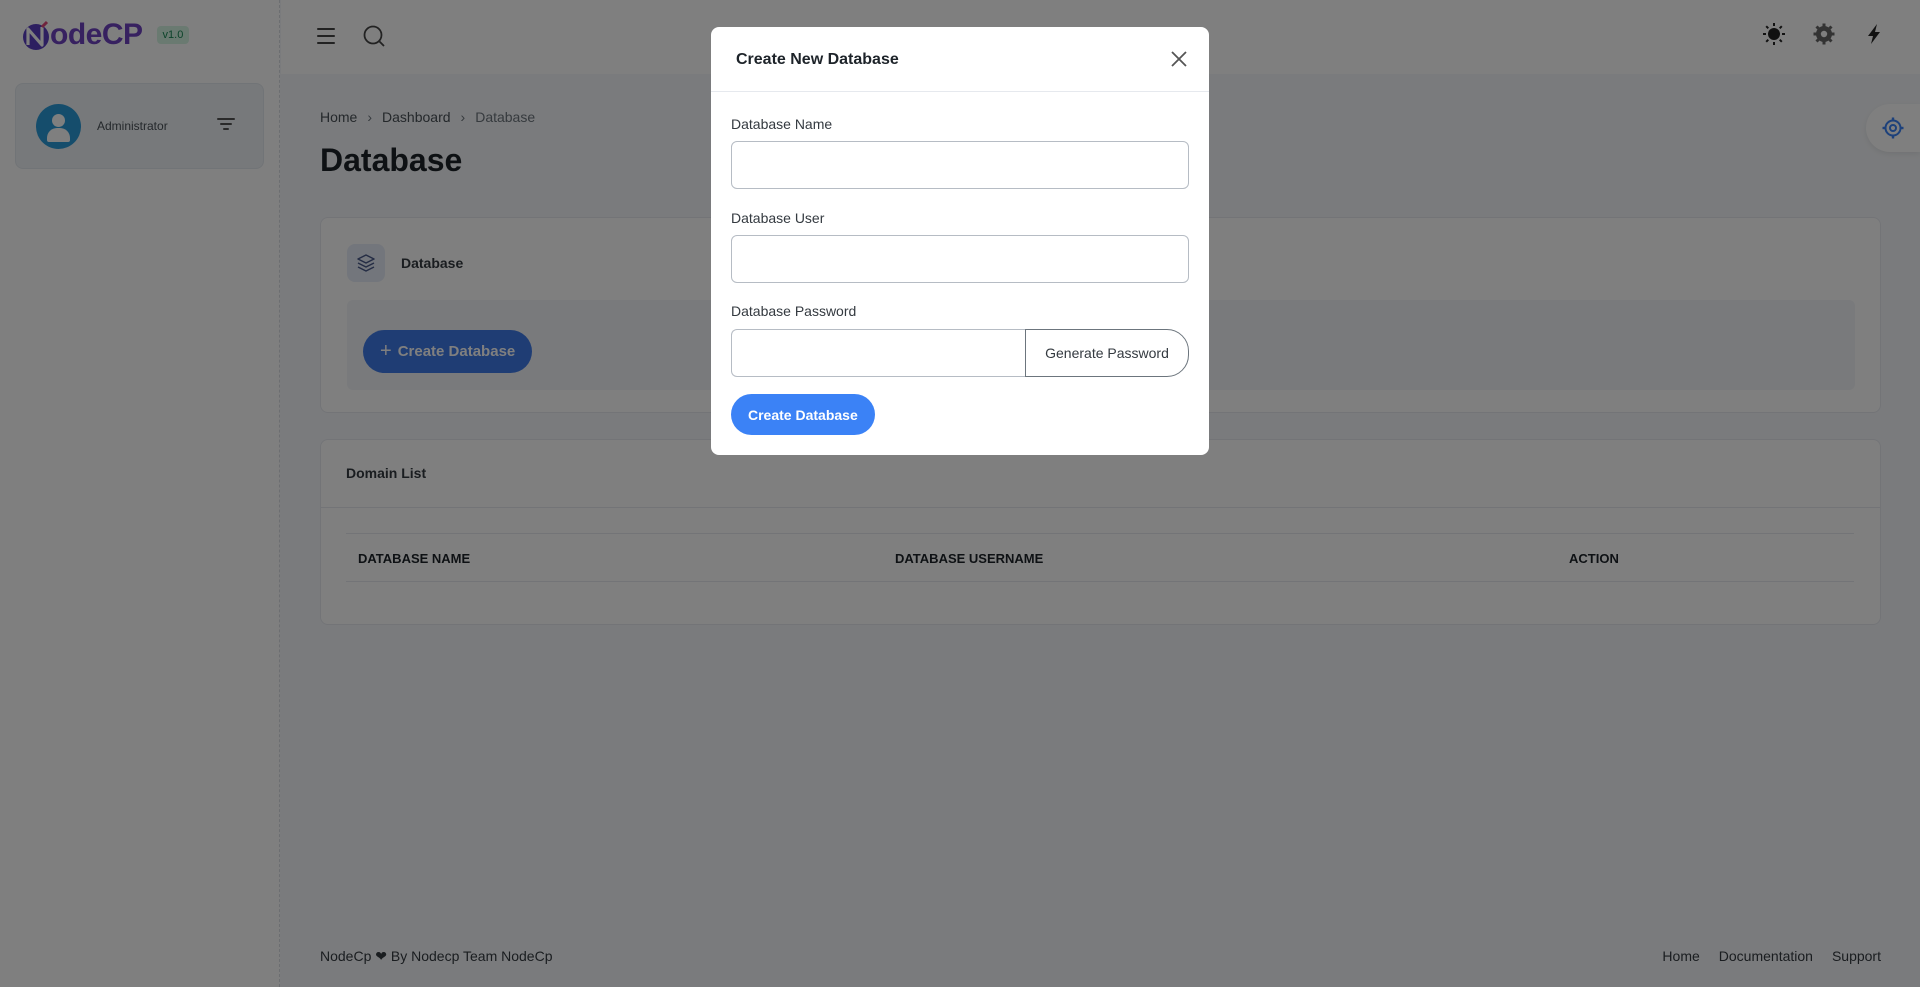  What do you see at coordinates (817, 59) in the screenshot?
I see `modal-title: Create New Database` at bounding box center [817, 59].